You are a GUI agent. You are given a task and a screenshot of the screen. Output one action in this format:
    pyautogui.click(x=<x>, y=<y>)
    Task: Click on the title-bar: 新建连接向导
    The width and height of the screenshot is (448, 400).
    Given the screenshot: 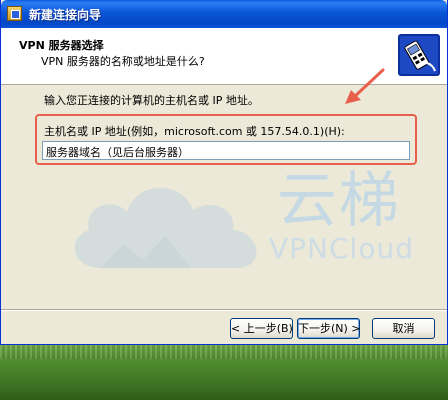 What is the action you would take?
    pyautogui.click(x=224, y=14)
    